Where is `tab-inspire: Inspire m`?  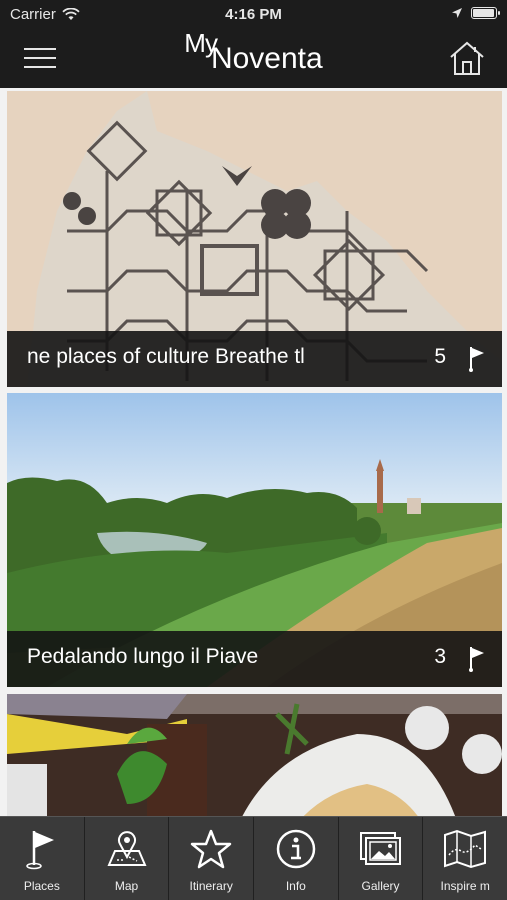
tab-inspire: Inspire m is located at coordinates (465, 858).